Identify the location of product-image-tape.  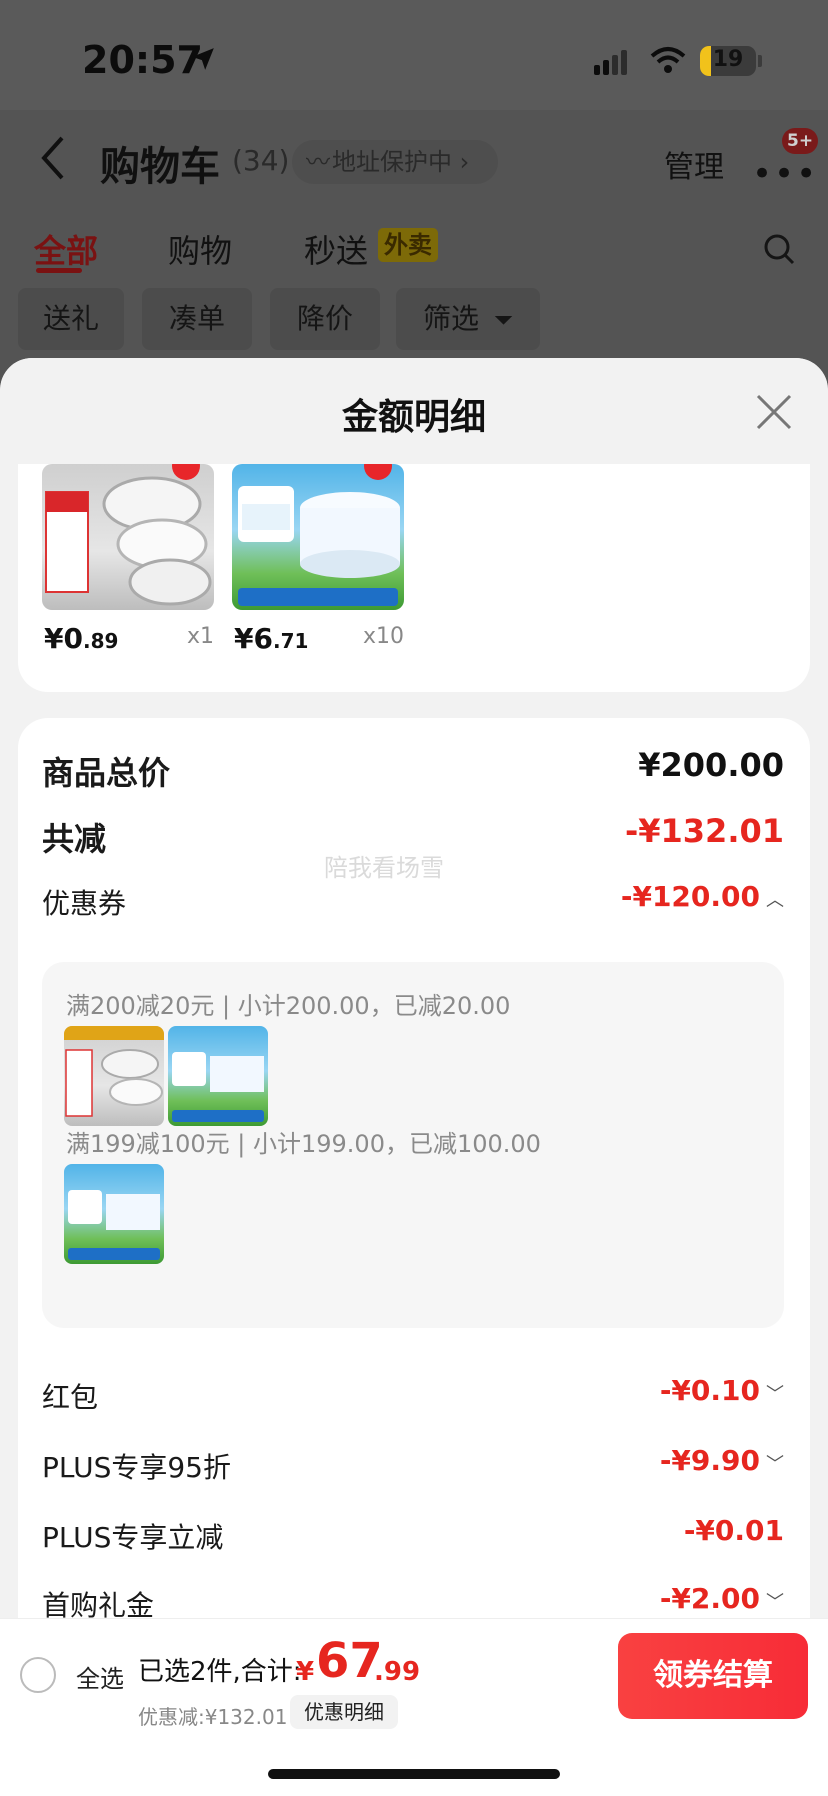
(128, 537).